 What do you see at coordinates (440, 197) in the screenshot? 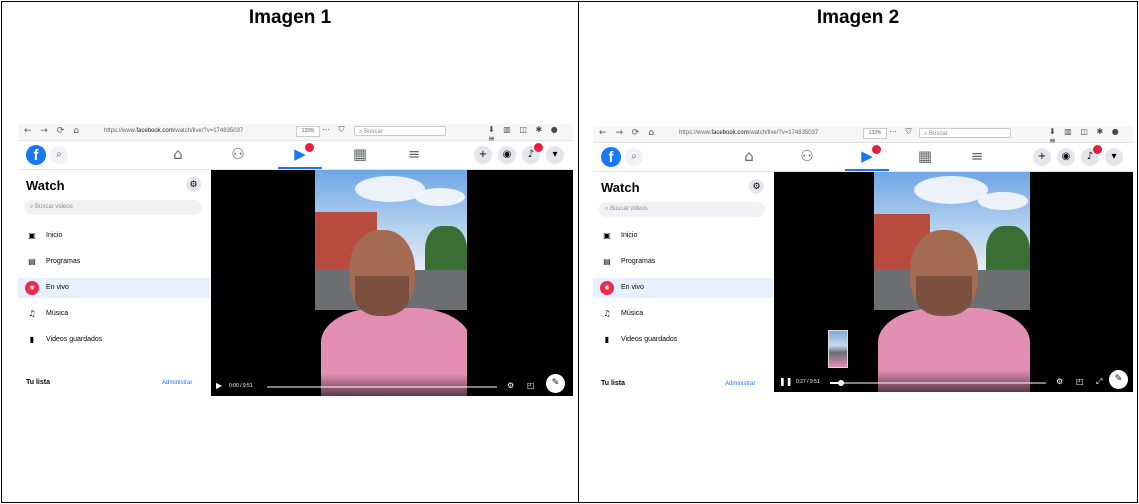
I see `cloud` at bounding box center [440, 197].